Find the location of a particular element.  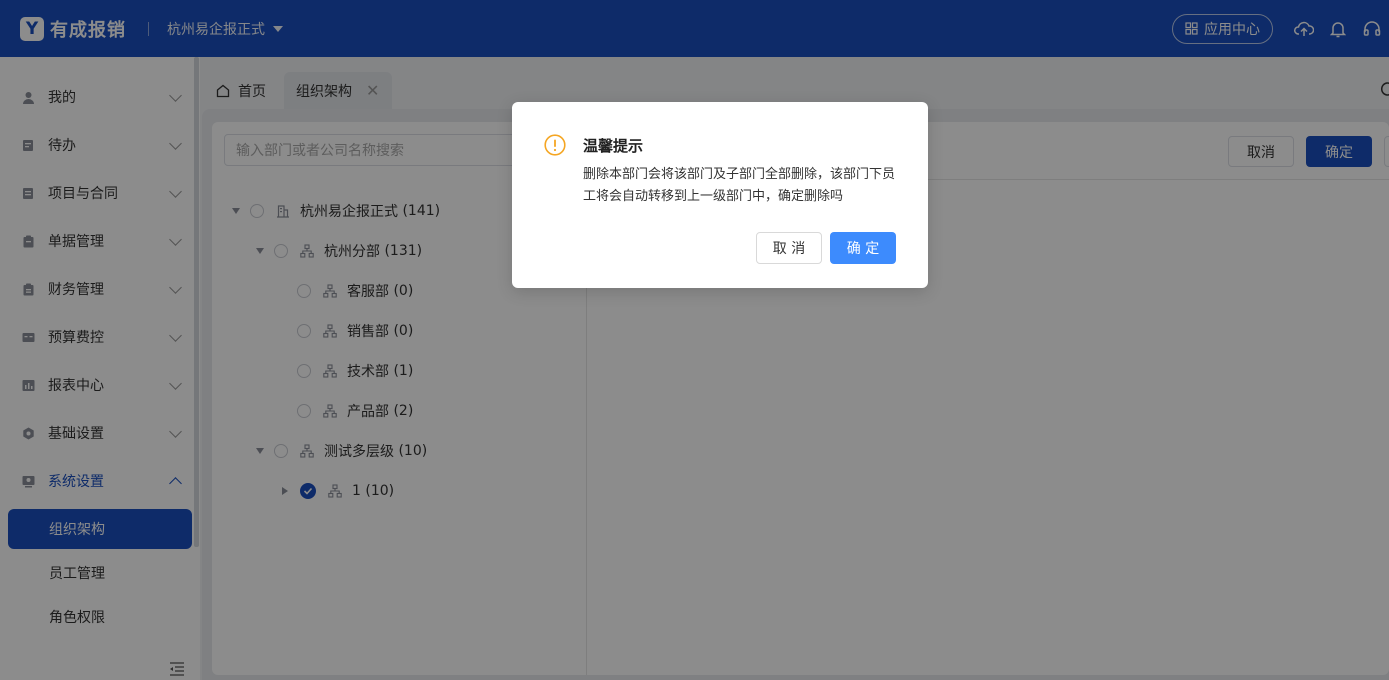

dialog-confirm-button: 确 定 is located at coordinates (863, 248).